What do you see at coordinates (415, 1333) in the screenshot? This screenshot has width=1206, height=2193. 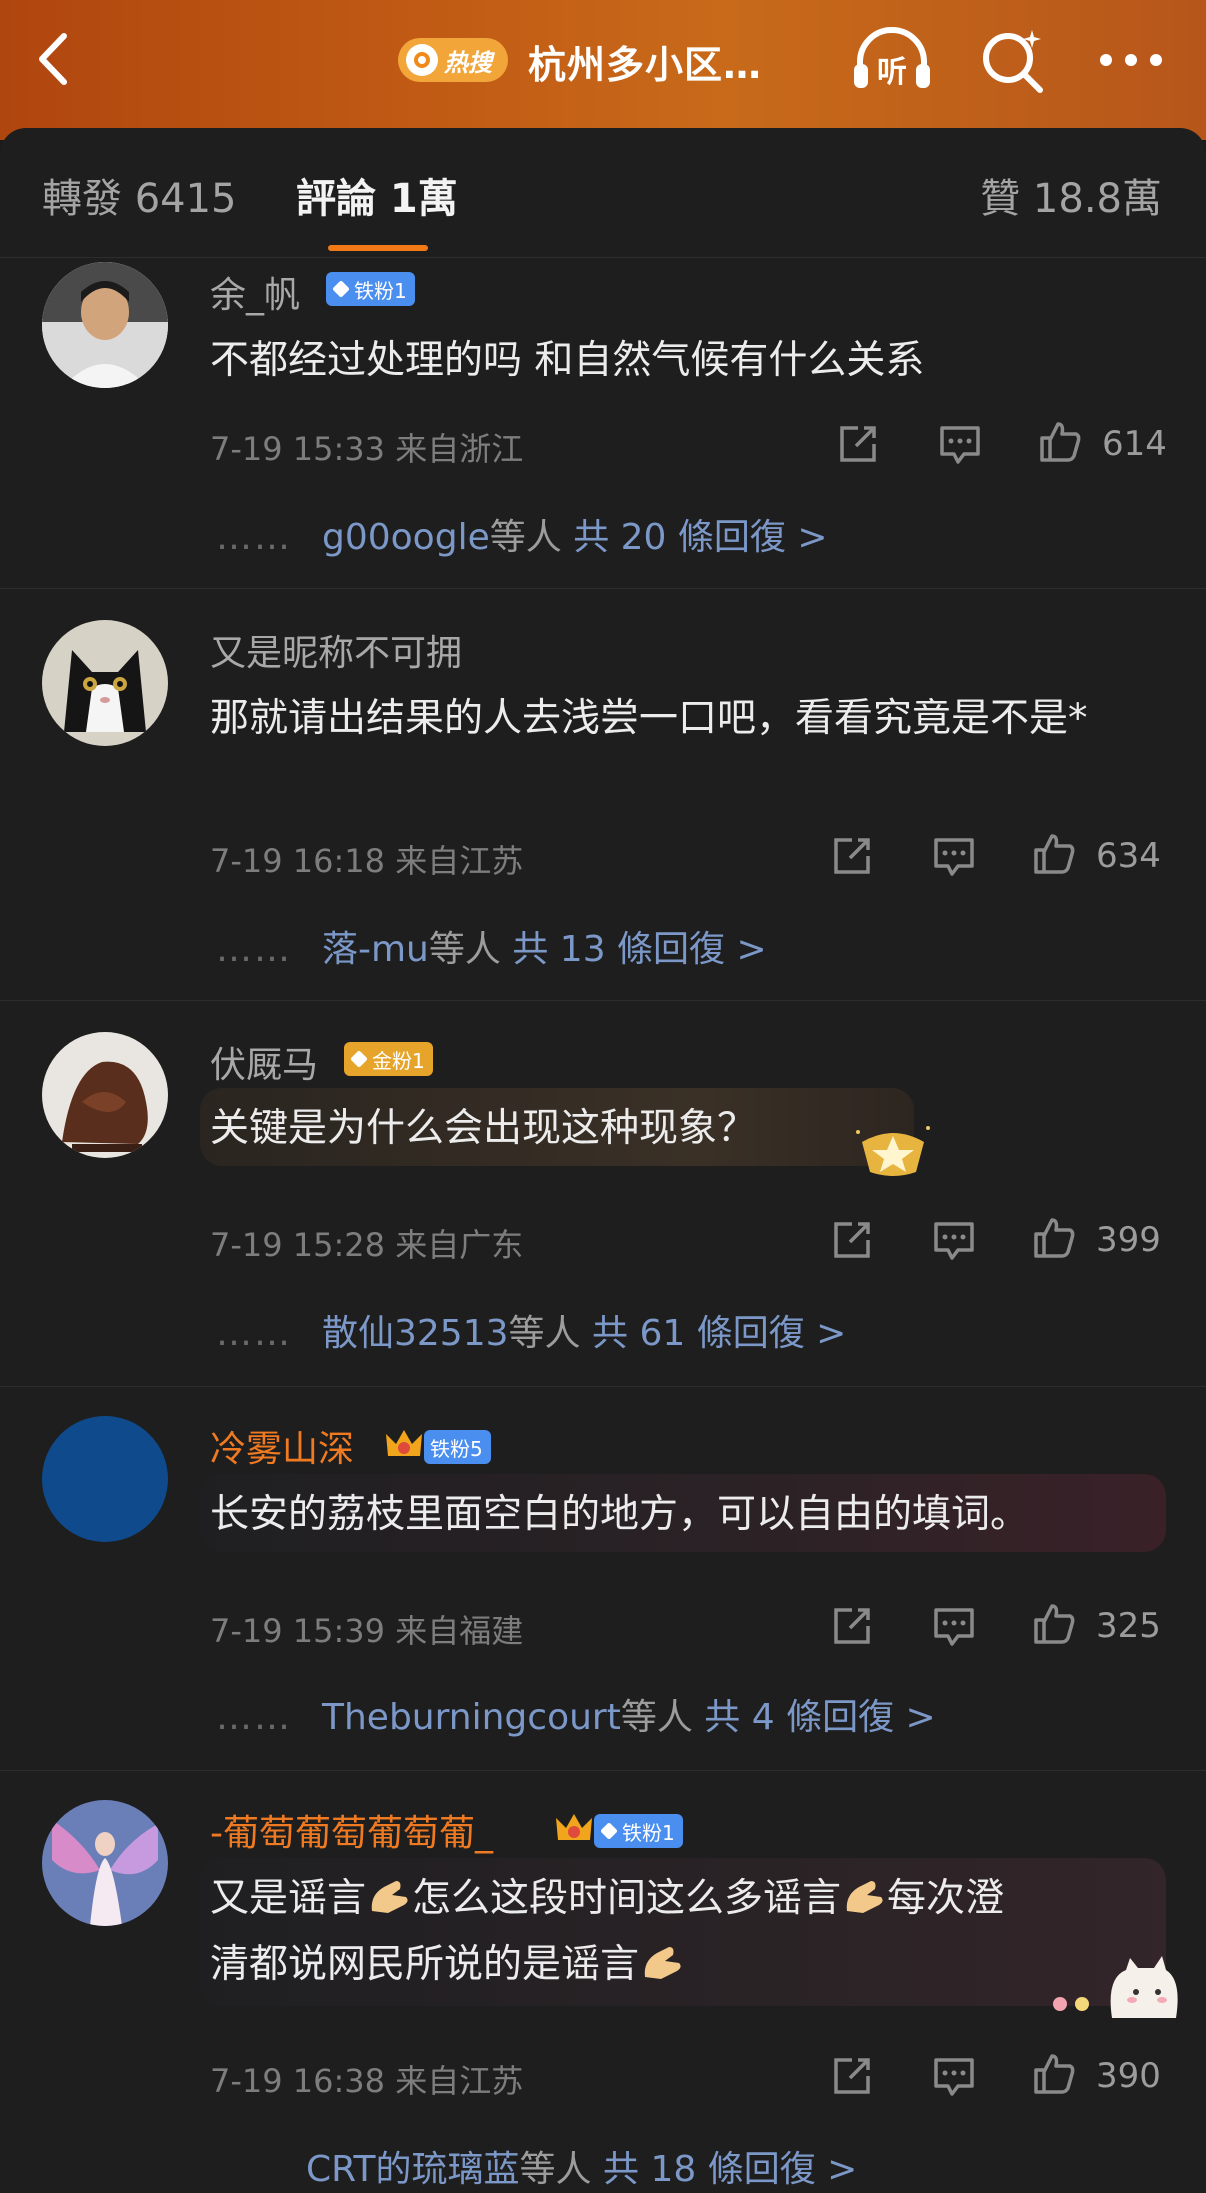 I see `reply-user: 散仙32513` at bounding box center [415, 1333].